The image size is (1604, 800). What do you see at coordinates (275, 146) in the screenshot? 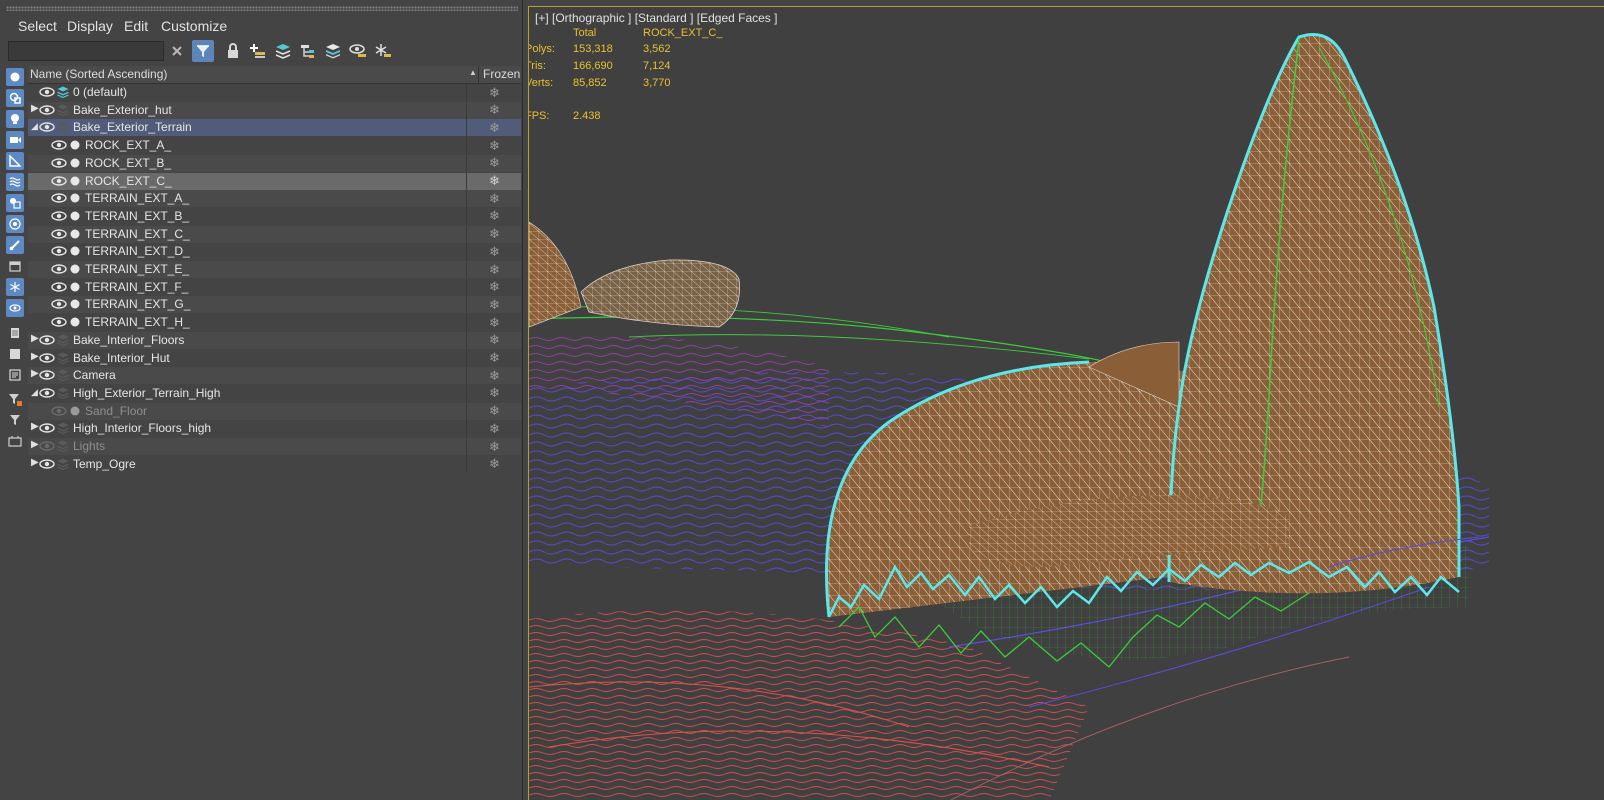
I see `list-item: ROCK_EXT_A_ ❄` at bounding box center [275, 146].